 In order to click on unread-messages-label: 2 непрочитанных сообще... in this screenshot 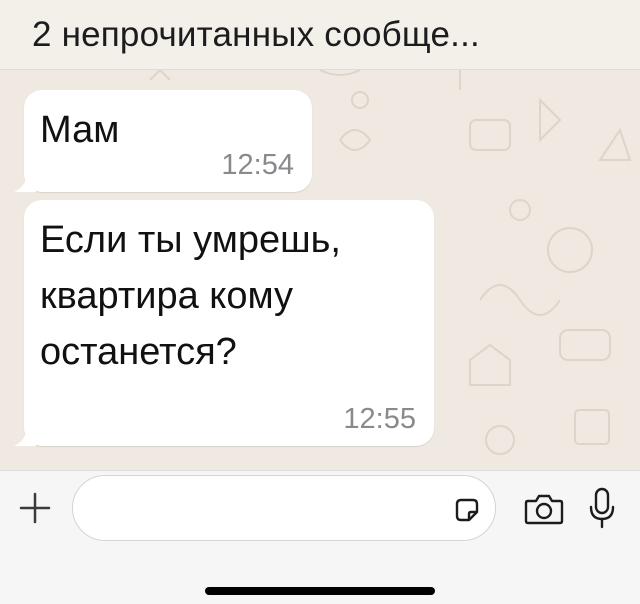, I will do `click(256, 34)`.